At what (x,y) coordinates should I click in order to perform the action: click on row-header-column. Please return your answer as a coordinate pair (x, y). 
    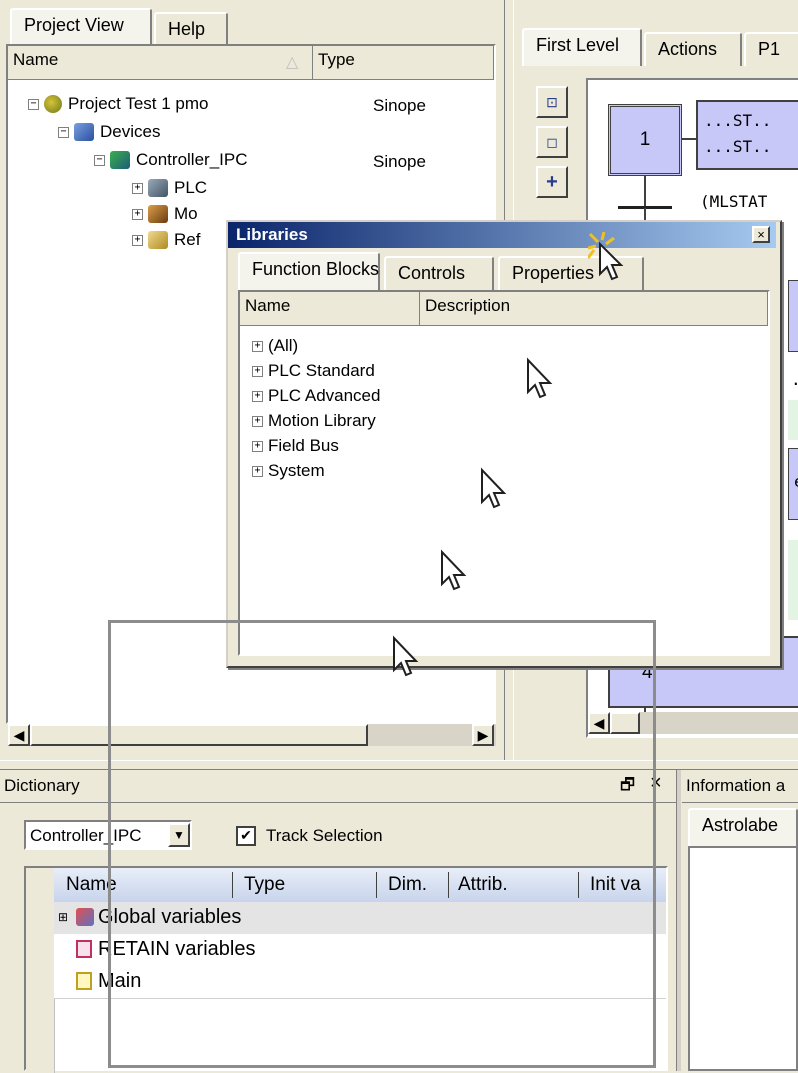
    Looking at the image, I should click on (40, 970).